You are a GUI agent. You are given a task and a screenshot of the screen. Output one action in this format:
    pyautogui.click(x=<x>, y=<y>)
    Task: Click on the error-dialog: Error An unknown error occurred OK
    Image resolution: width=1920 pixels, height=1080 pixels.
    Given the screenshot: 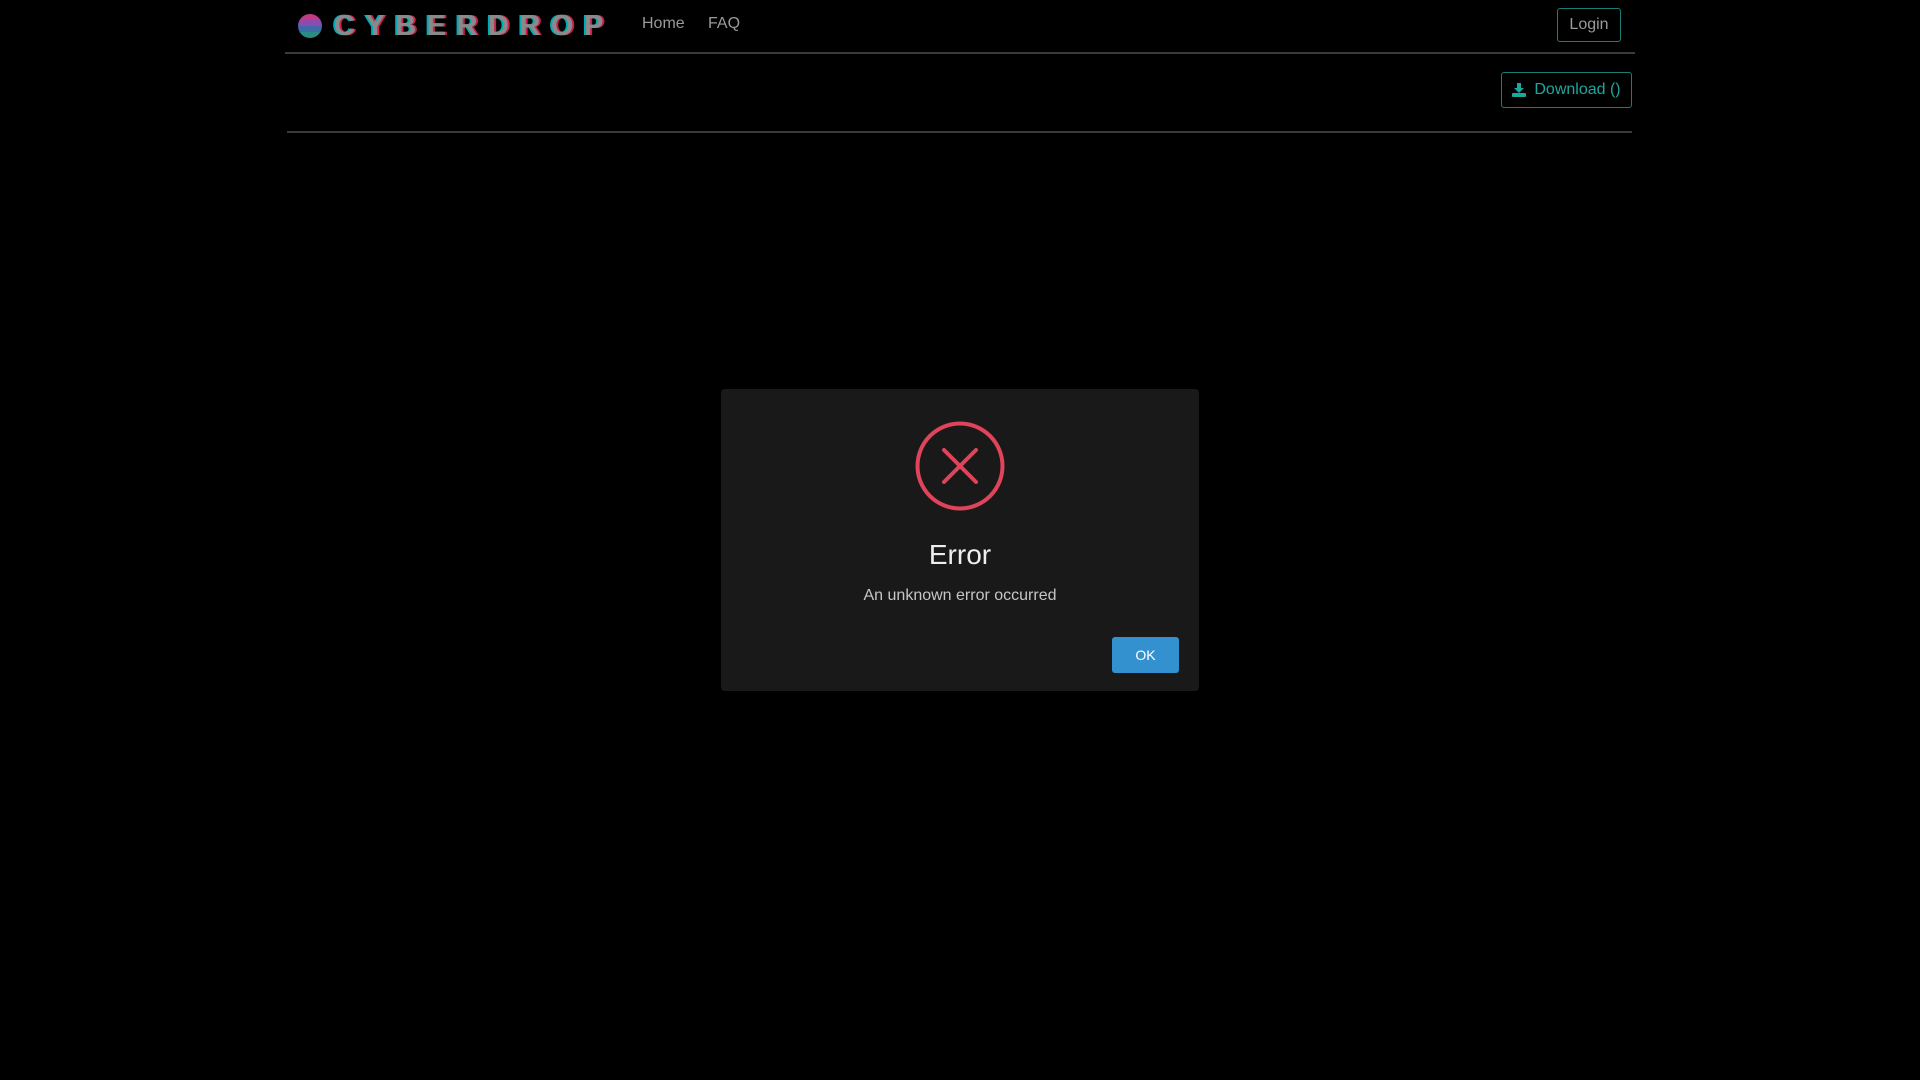 What is the action you would take?
    pyautogui.click(x=960, y=540)
    